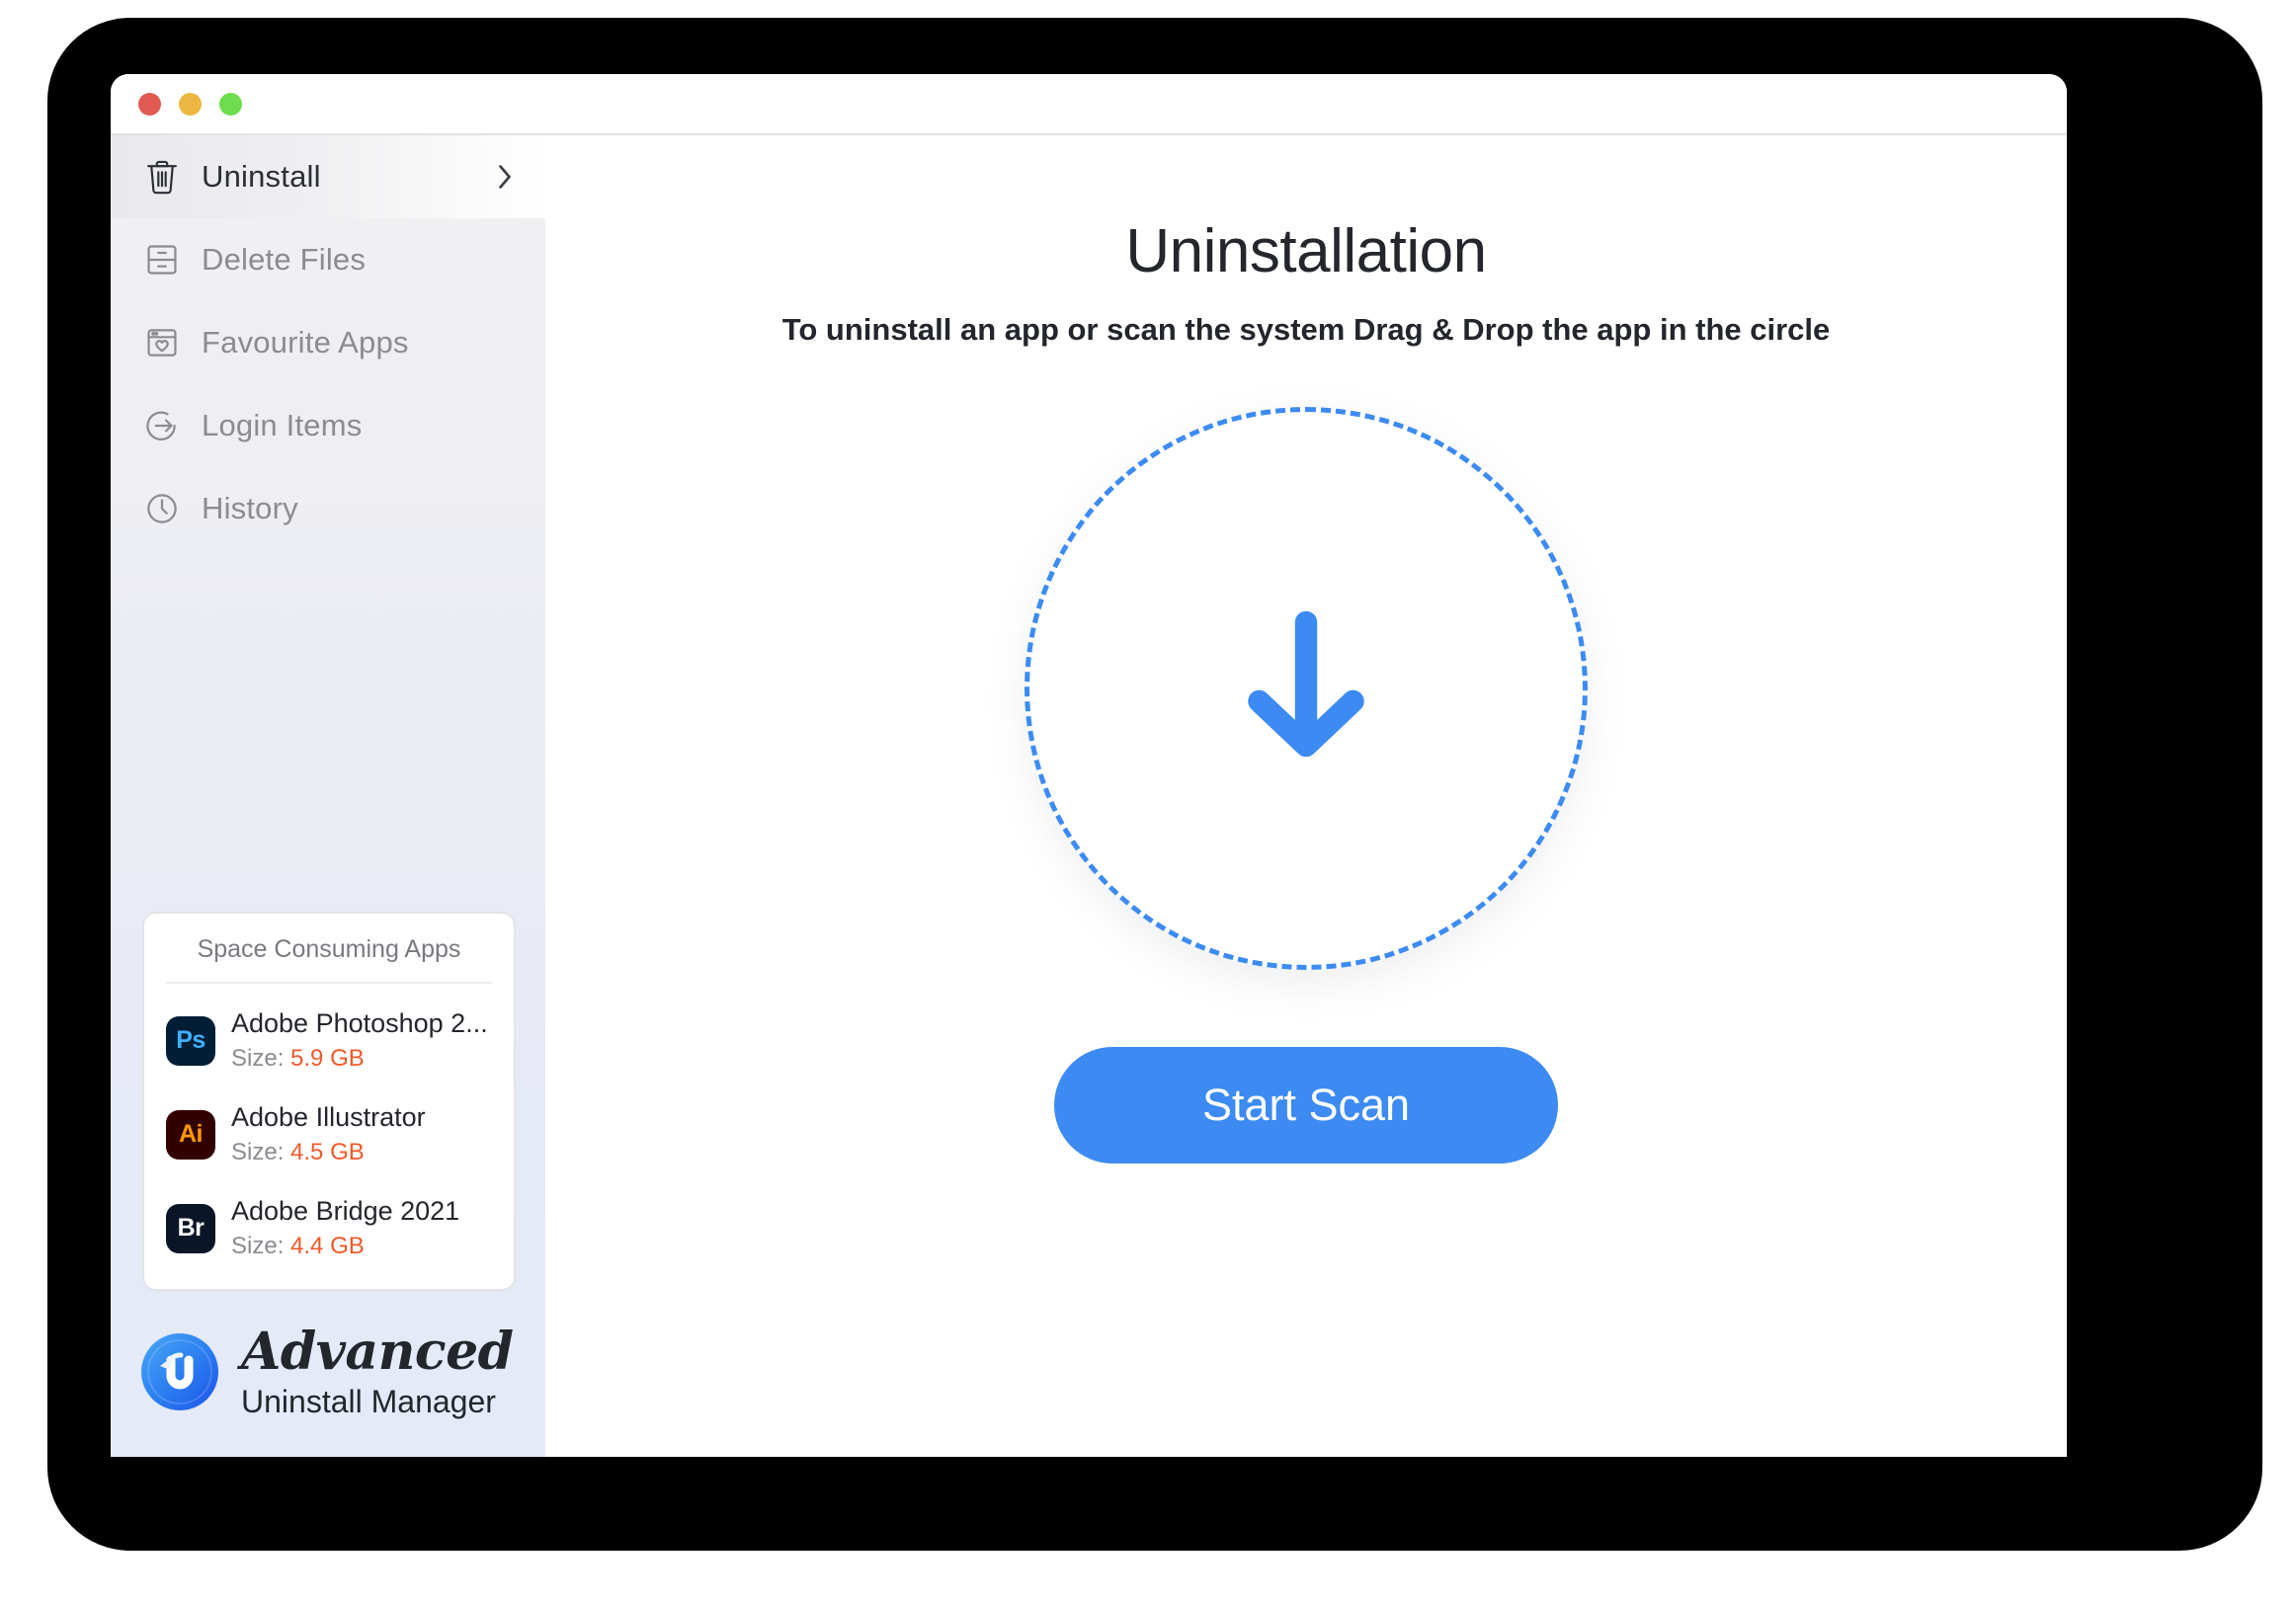  What do you see at coordinates (261, 176) in the screenshot?
I see `sidebar-item-label: Uninstall` at bounding box center [261, 176].